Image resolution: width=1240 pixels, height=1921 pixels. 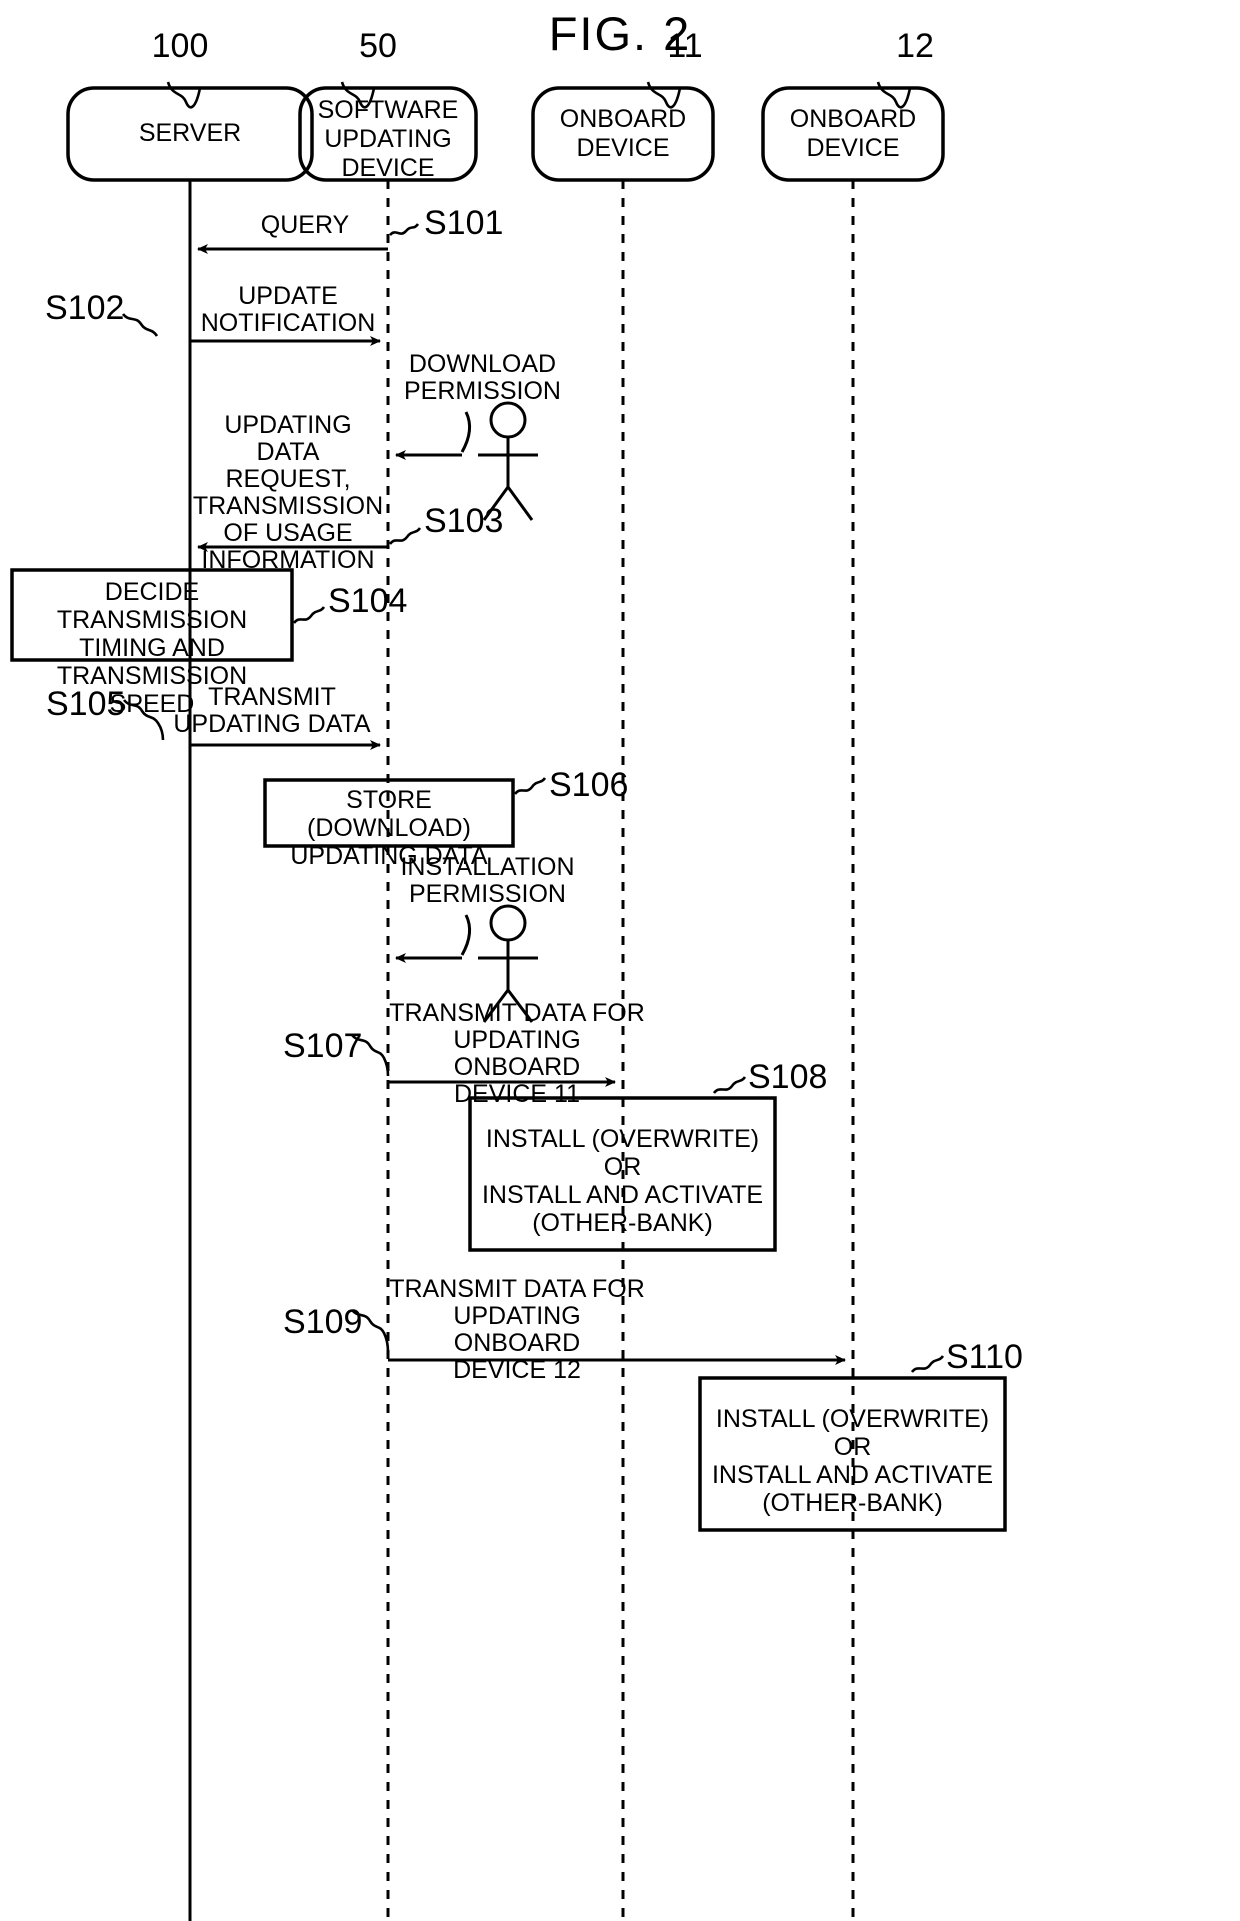 What do you see at coordinates (788, 1077) in the screenshot?
I see `step-number-s108: S108` at bounding box center [788, 1077].